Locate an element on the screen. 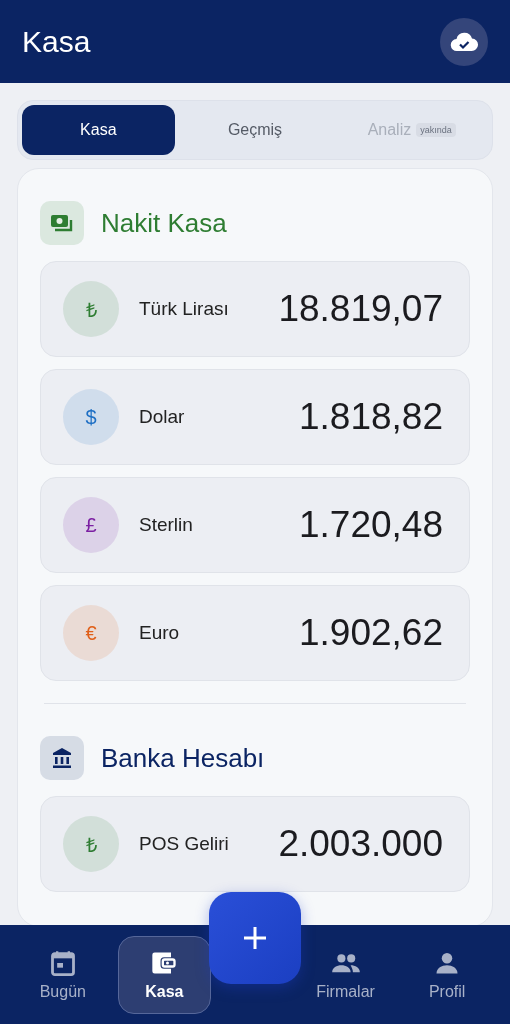 Image resolution: width=510 pixels, height=1024 pixels. bank-icon is located at coordinates (62, 758).